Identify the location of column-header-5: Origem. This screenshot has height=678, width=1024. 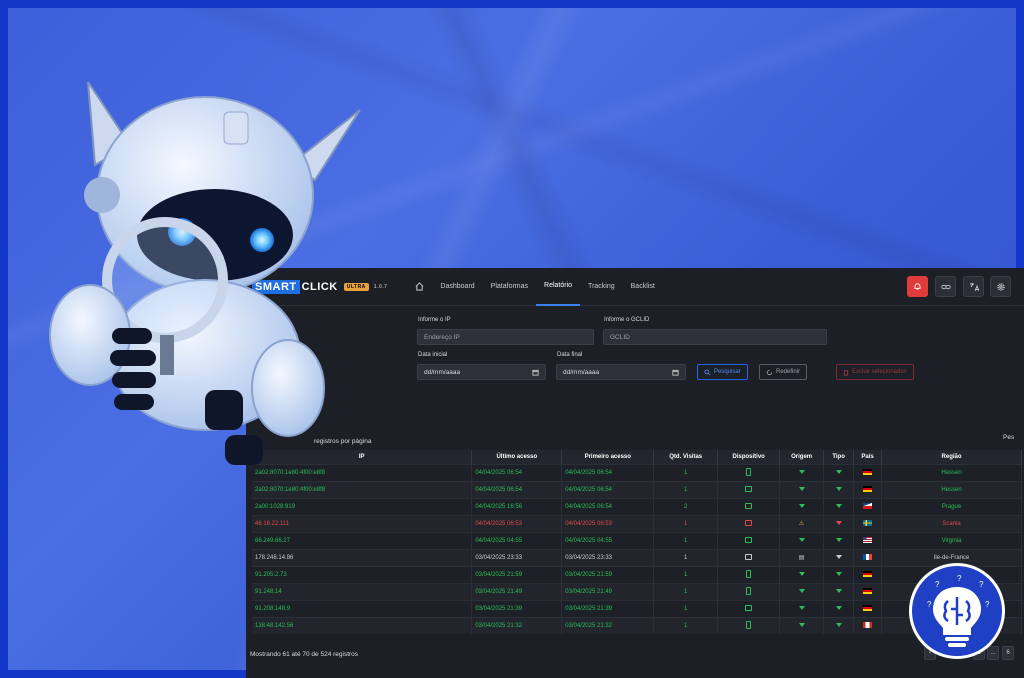
(802, 457).